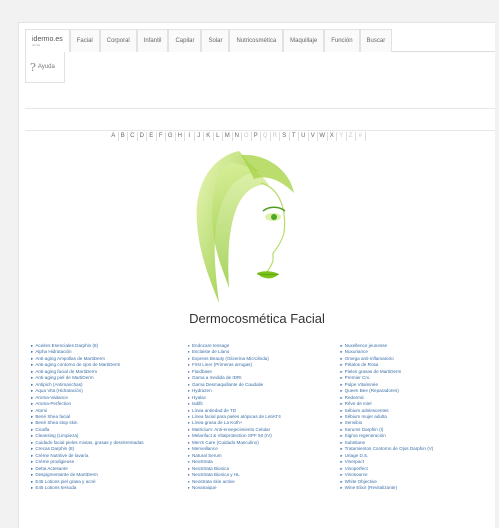  What do you see at coordinates (59, 384) in the screenshot?
I see `list-item-label: Antipich (Antimanchas)` at bounding box center [59, 384].